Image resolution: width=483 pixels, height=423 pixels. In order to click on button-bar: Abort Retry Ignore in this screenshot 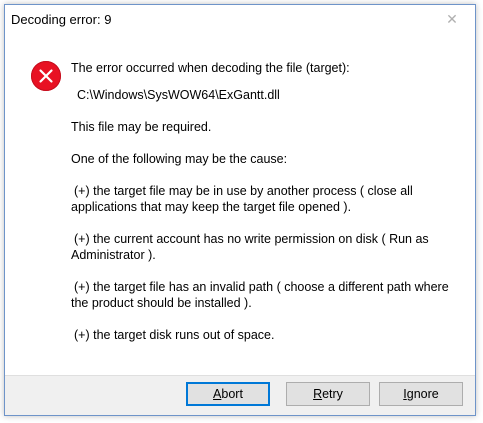, I will do `click(240, 395)`.